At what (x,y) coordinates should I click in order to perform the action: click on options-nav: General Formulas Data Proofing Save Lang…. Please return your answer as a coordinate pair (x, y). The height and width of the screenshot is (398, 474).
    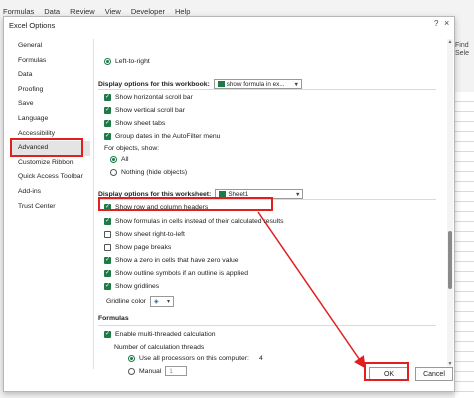
    Looking at the image, I should click on (51, 126).